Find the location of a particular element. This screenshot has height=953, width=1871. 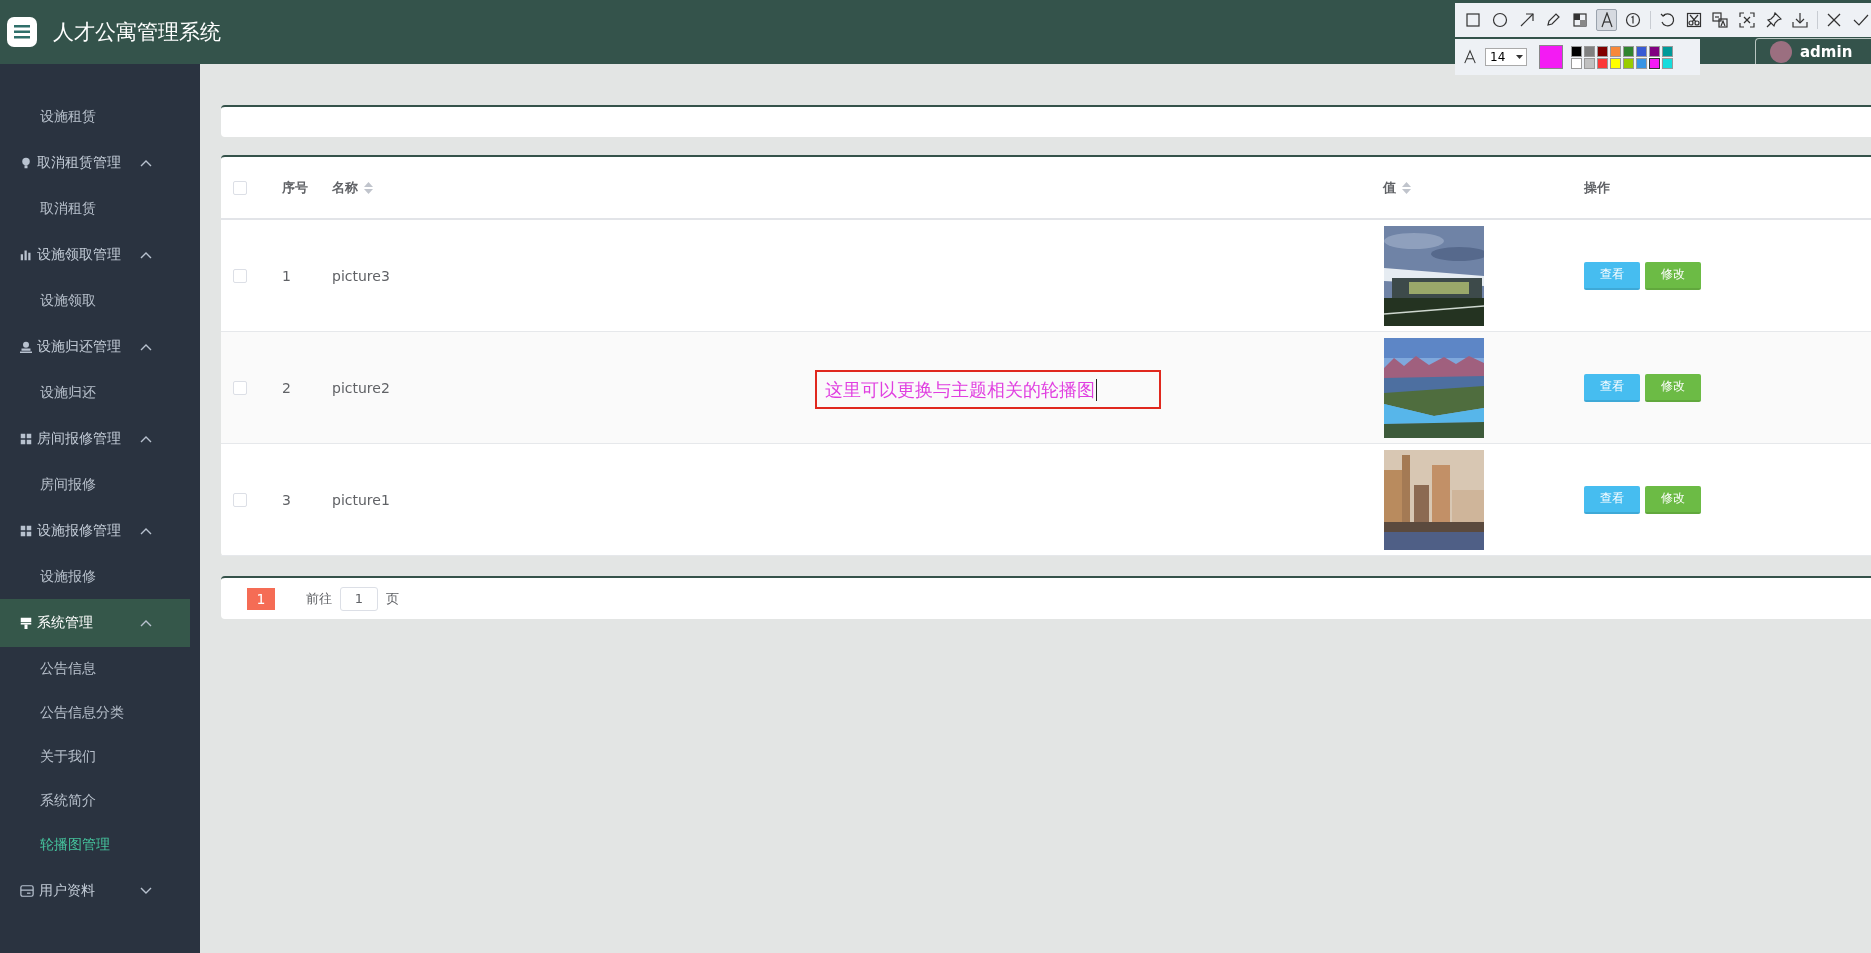

person-icon is located at coordinates (26, 347).